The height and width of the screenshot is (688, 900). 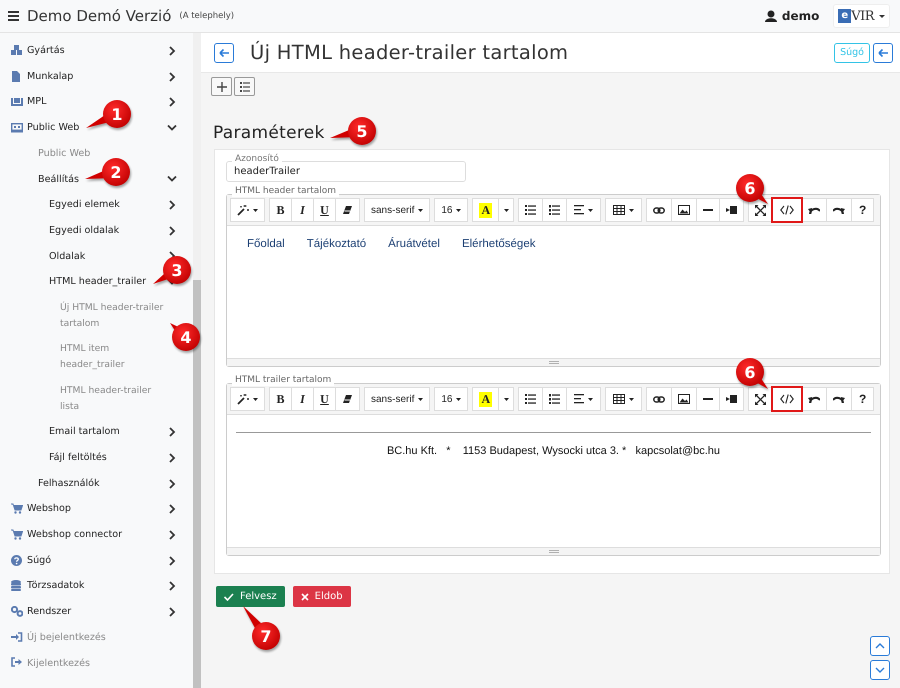 I want to click on sidebar-item: Felhasználók, so click(x=69, y=484).